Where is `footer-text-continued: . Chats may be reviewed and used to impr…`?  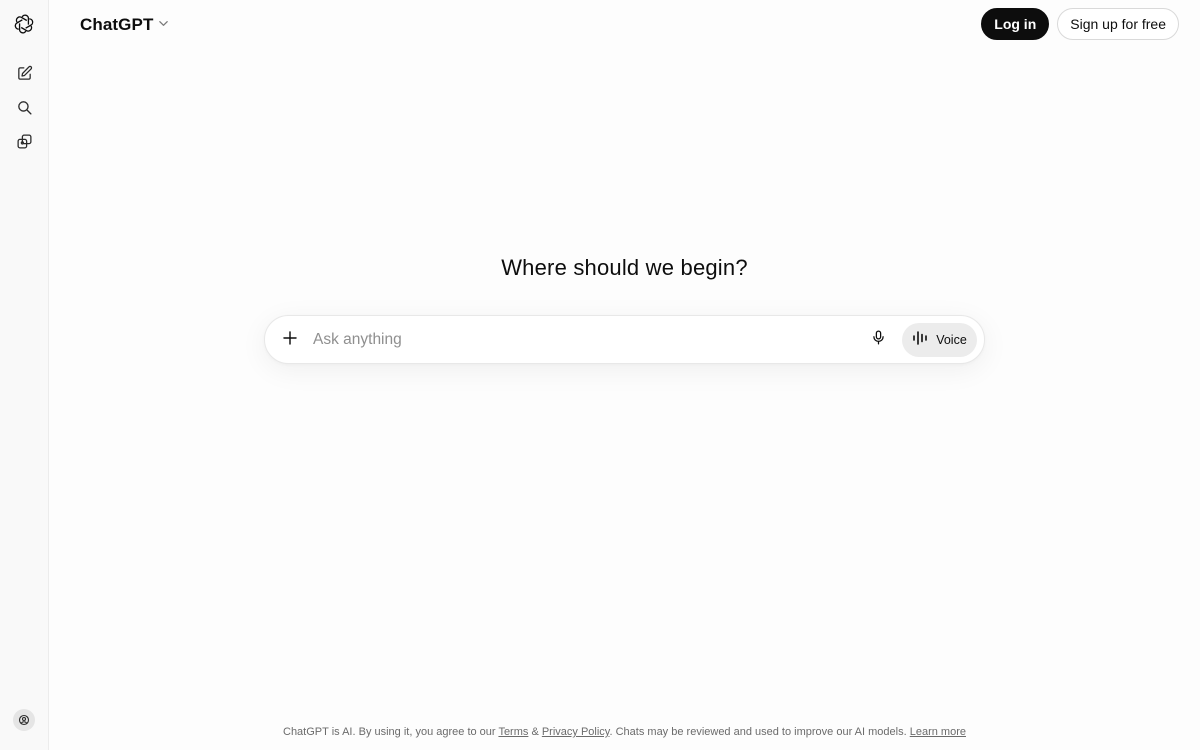 footer-text-continued: . Chats may be reviewed and used to impr… is located at coordinates (759, 732).